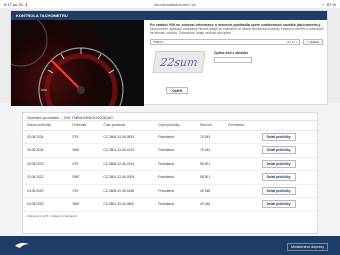  Describe the element at coordinates (127, 150) in the screenshot. I see `cell-protocol: CZ-3801-24-06-0210` at that location.